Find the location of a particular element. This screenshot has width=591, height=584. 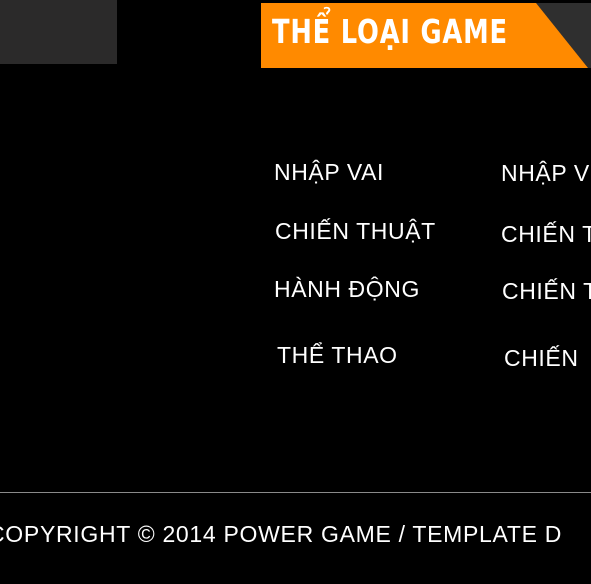

genre-link-chien-thuat: CHIẾN THUẬT is located at coordinates (355, 231).